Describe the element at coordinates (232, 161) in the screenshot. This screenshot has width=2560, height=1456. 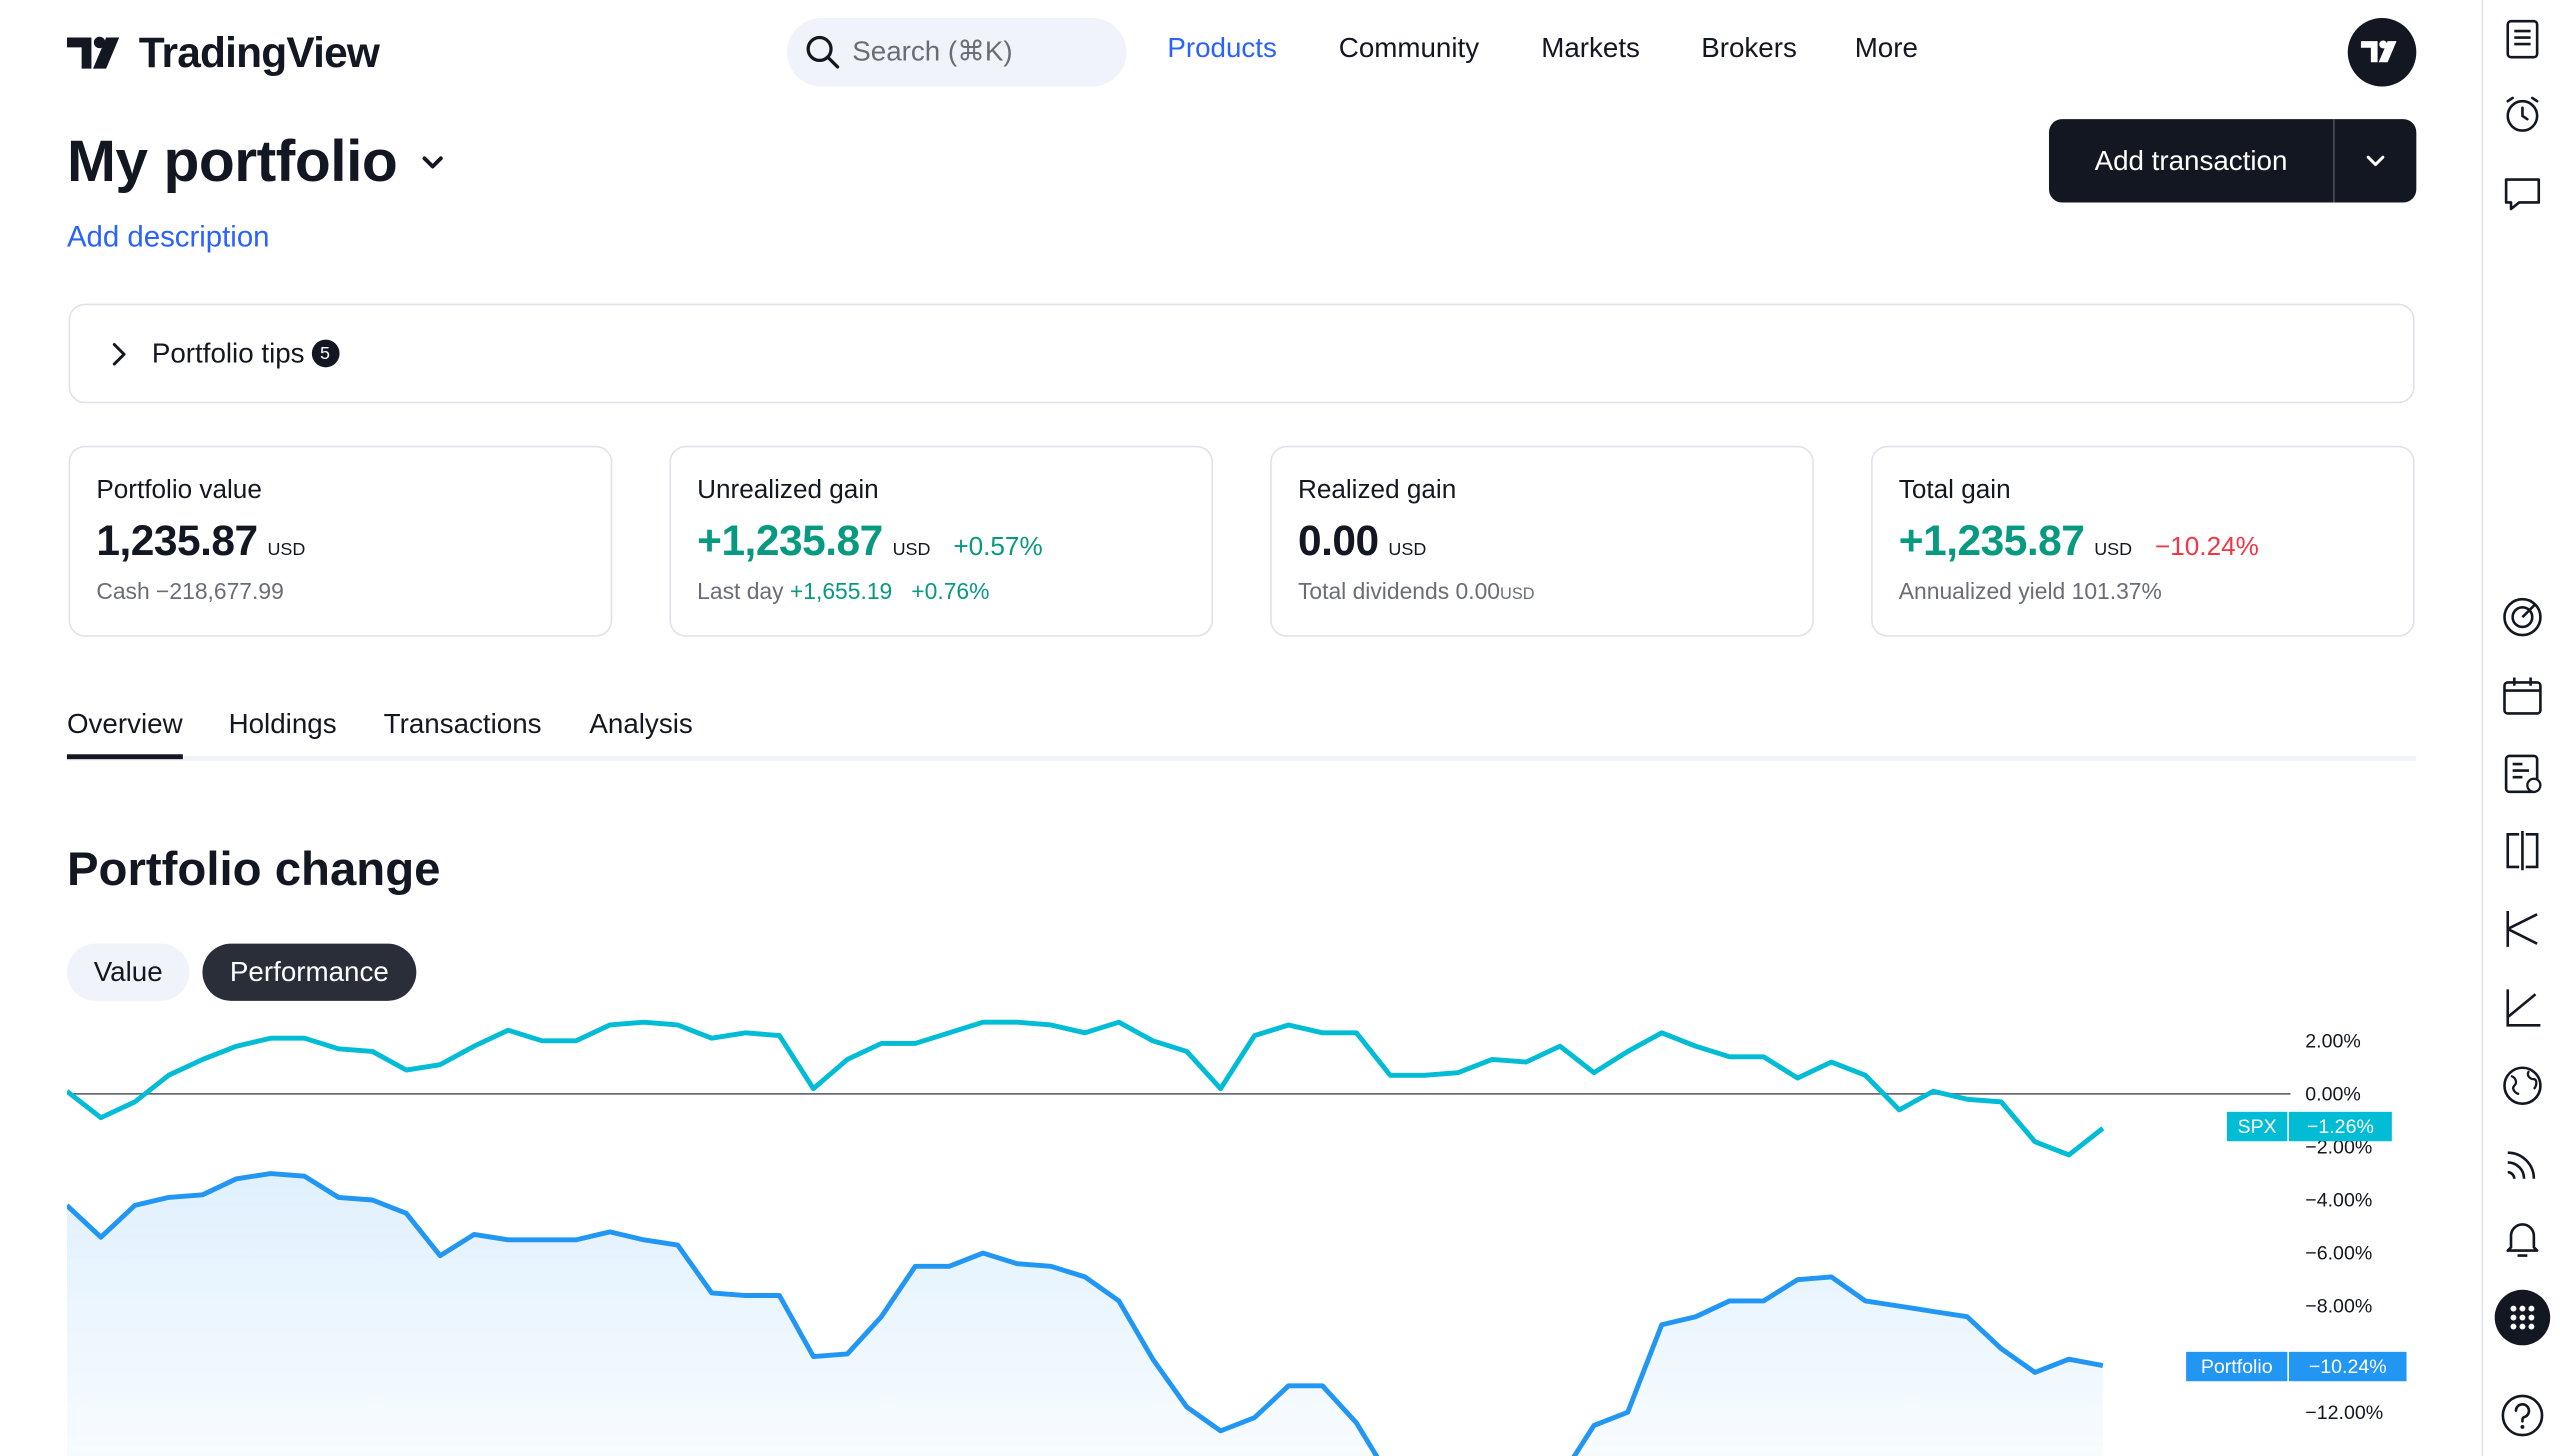
I see `page-title: My portfolio` at that location.